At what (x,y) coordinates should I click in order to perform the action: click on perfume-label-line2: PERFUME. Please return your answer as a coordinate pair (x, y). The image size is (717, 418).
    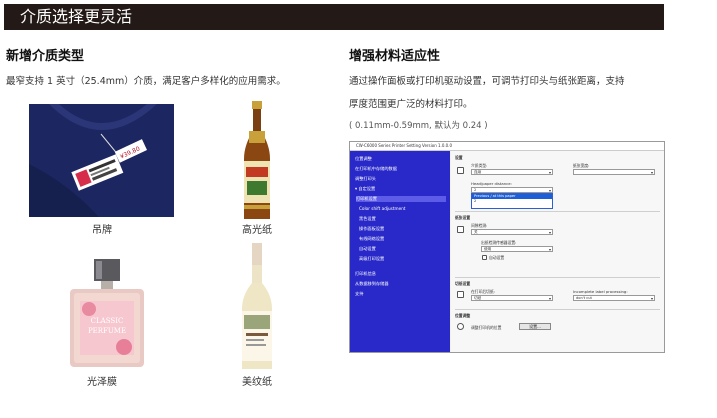
    Looking at the image, I should click on (107, 331).